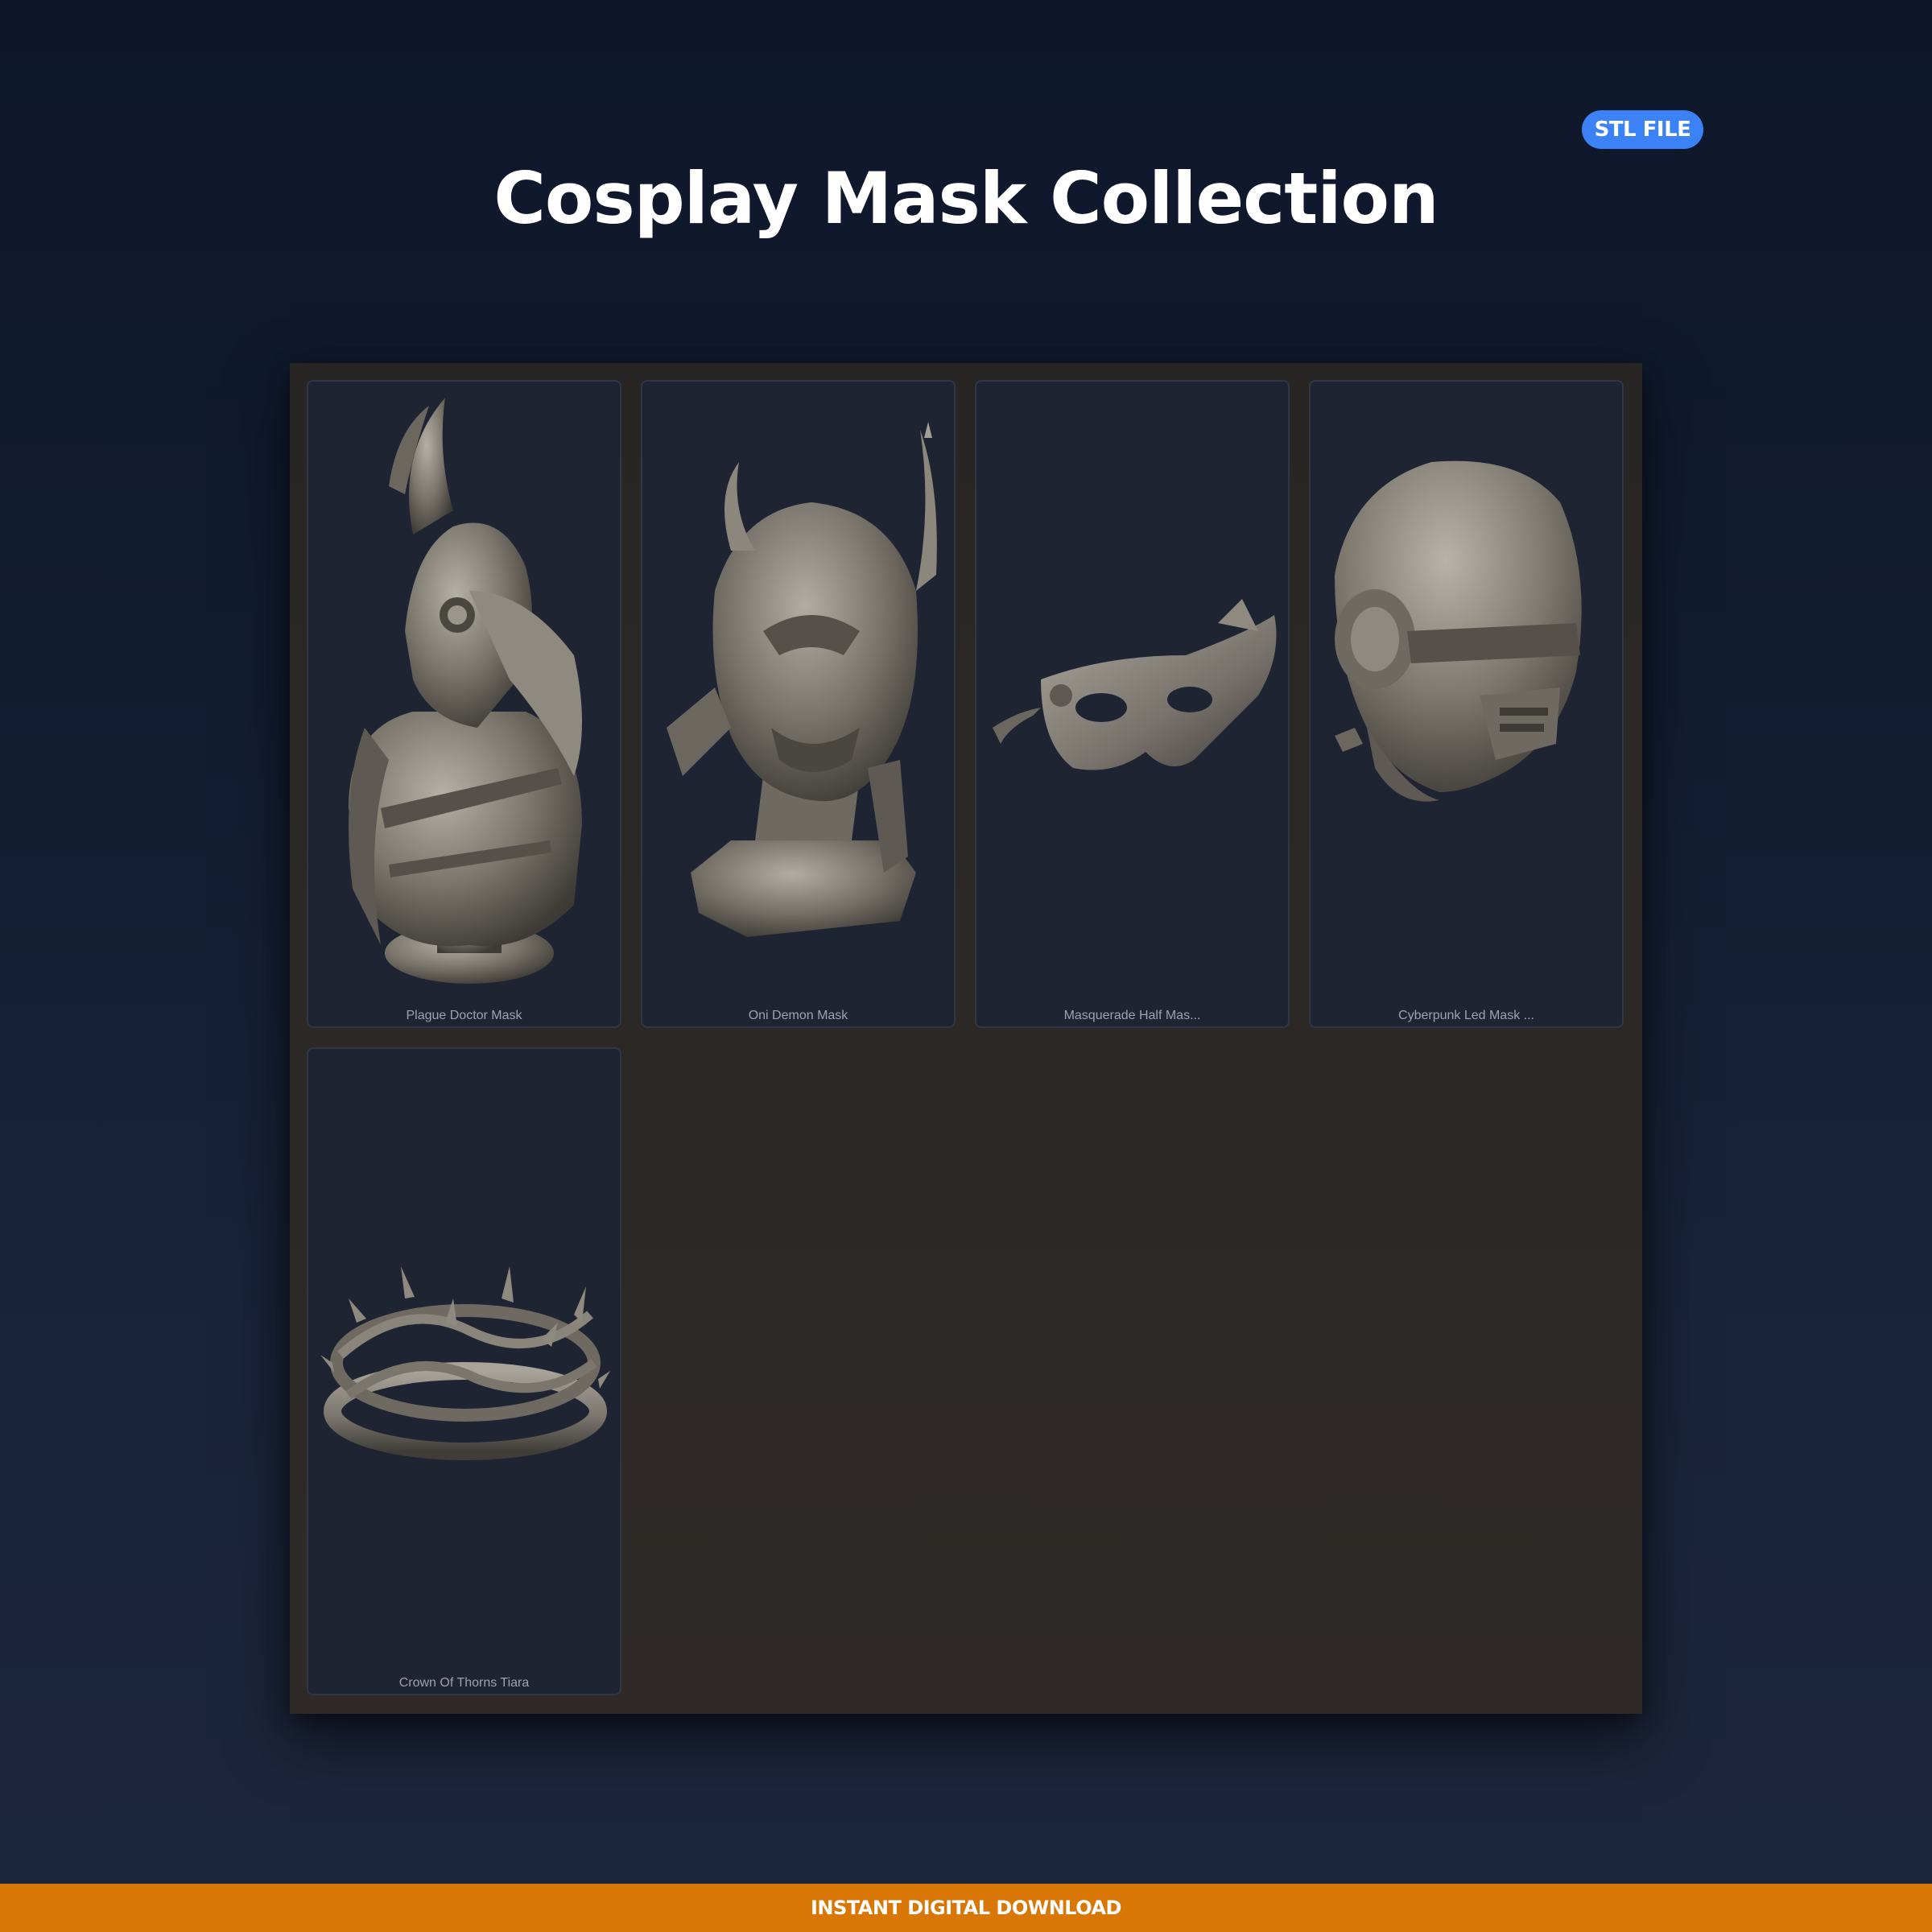 Image resolution: width=1932 pixels, height=1932 pixels. What do you see at coordinates (798, 1015) in the screenshot?
I see `product-label: Oni Demon Mask` at bounding box center [798, 1015].